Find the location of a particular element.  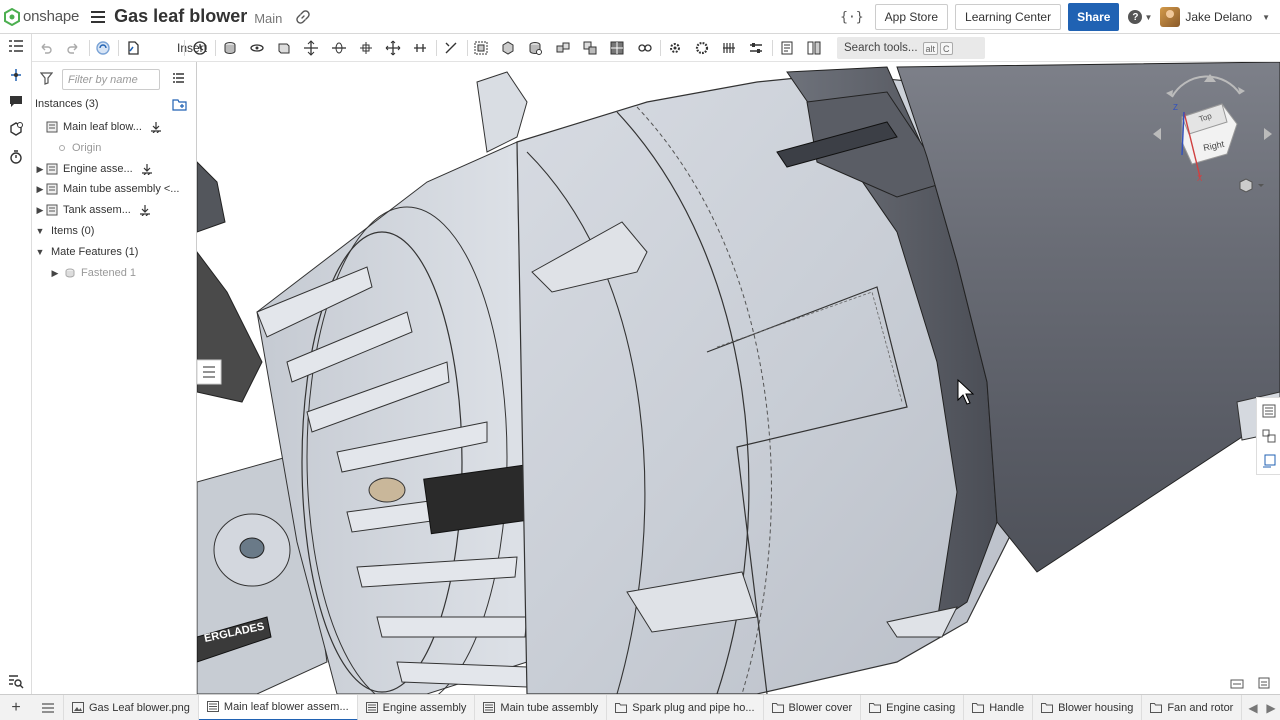

main-menu-icon is located at coordinates (98, 16).